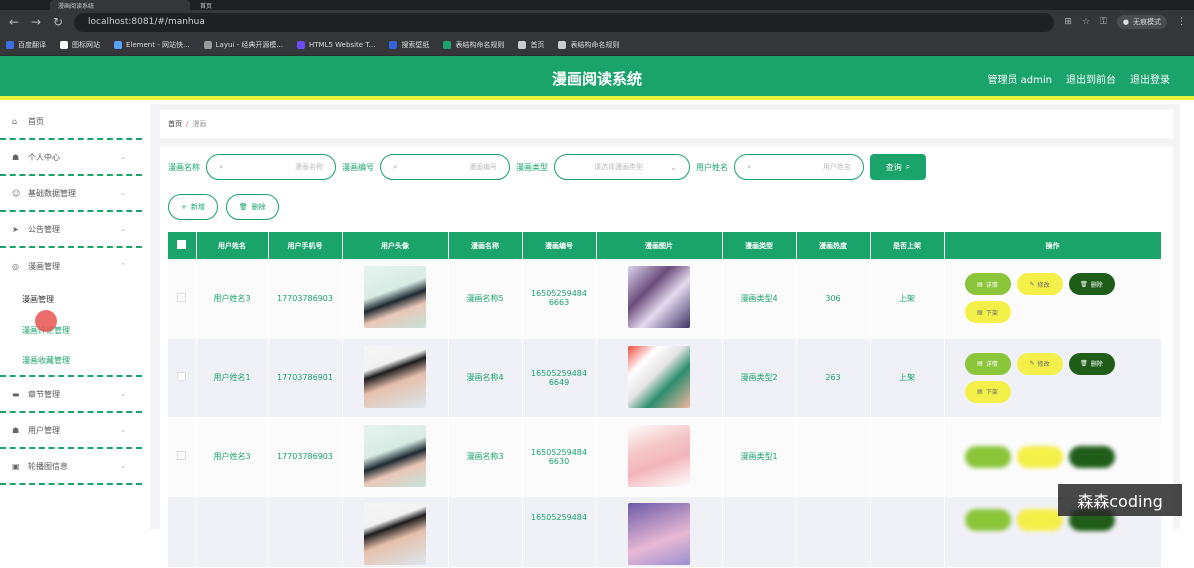  I want to click on chevron-up-icon: ⌃, so click(123, 266).